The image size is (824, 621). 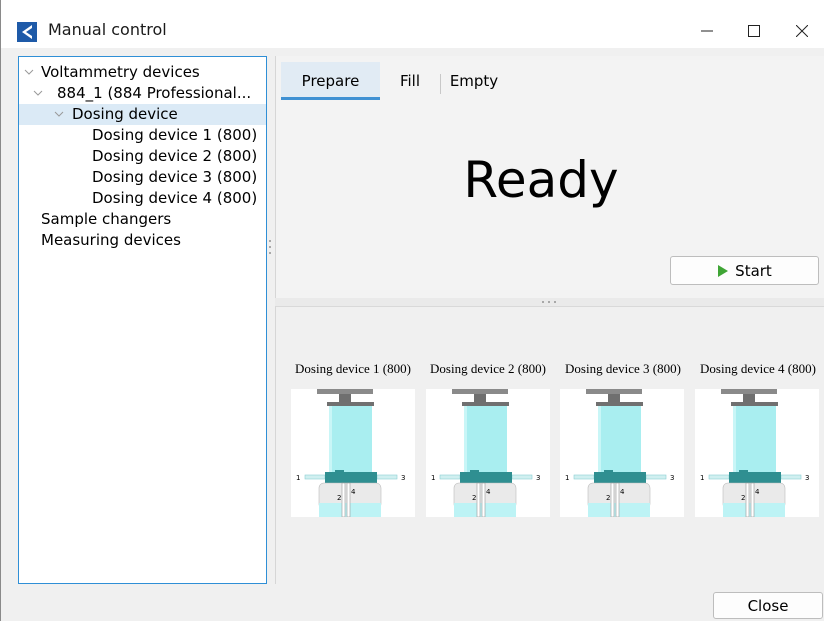 I want to click on dosing-device-label: Dosing device 4 (800), so click(x=758, y=368).